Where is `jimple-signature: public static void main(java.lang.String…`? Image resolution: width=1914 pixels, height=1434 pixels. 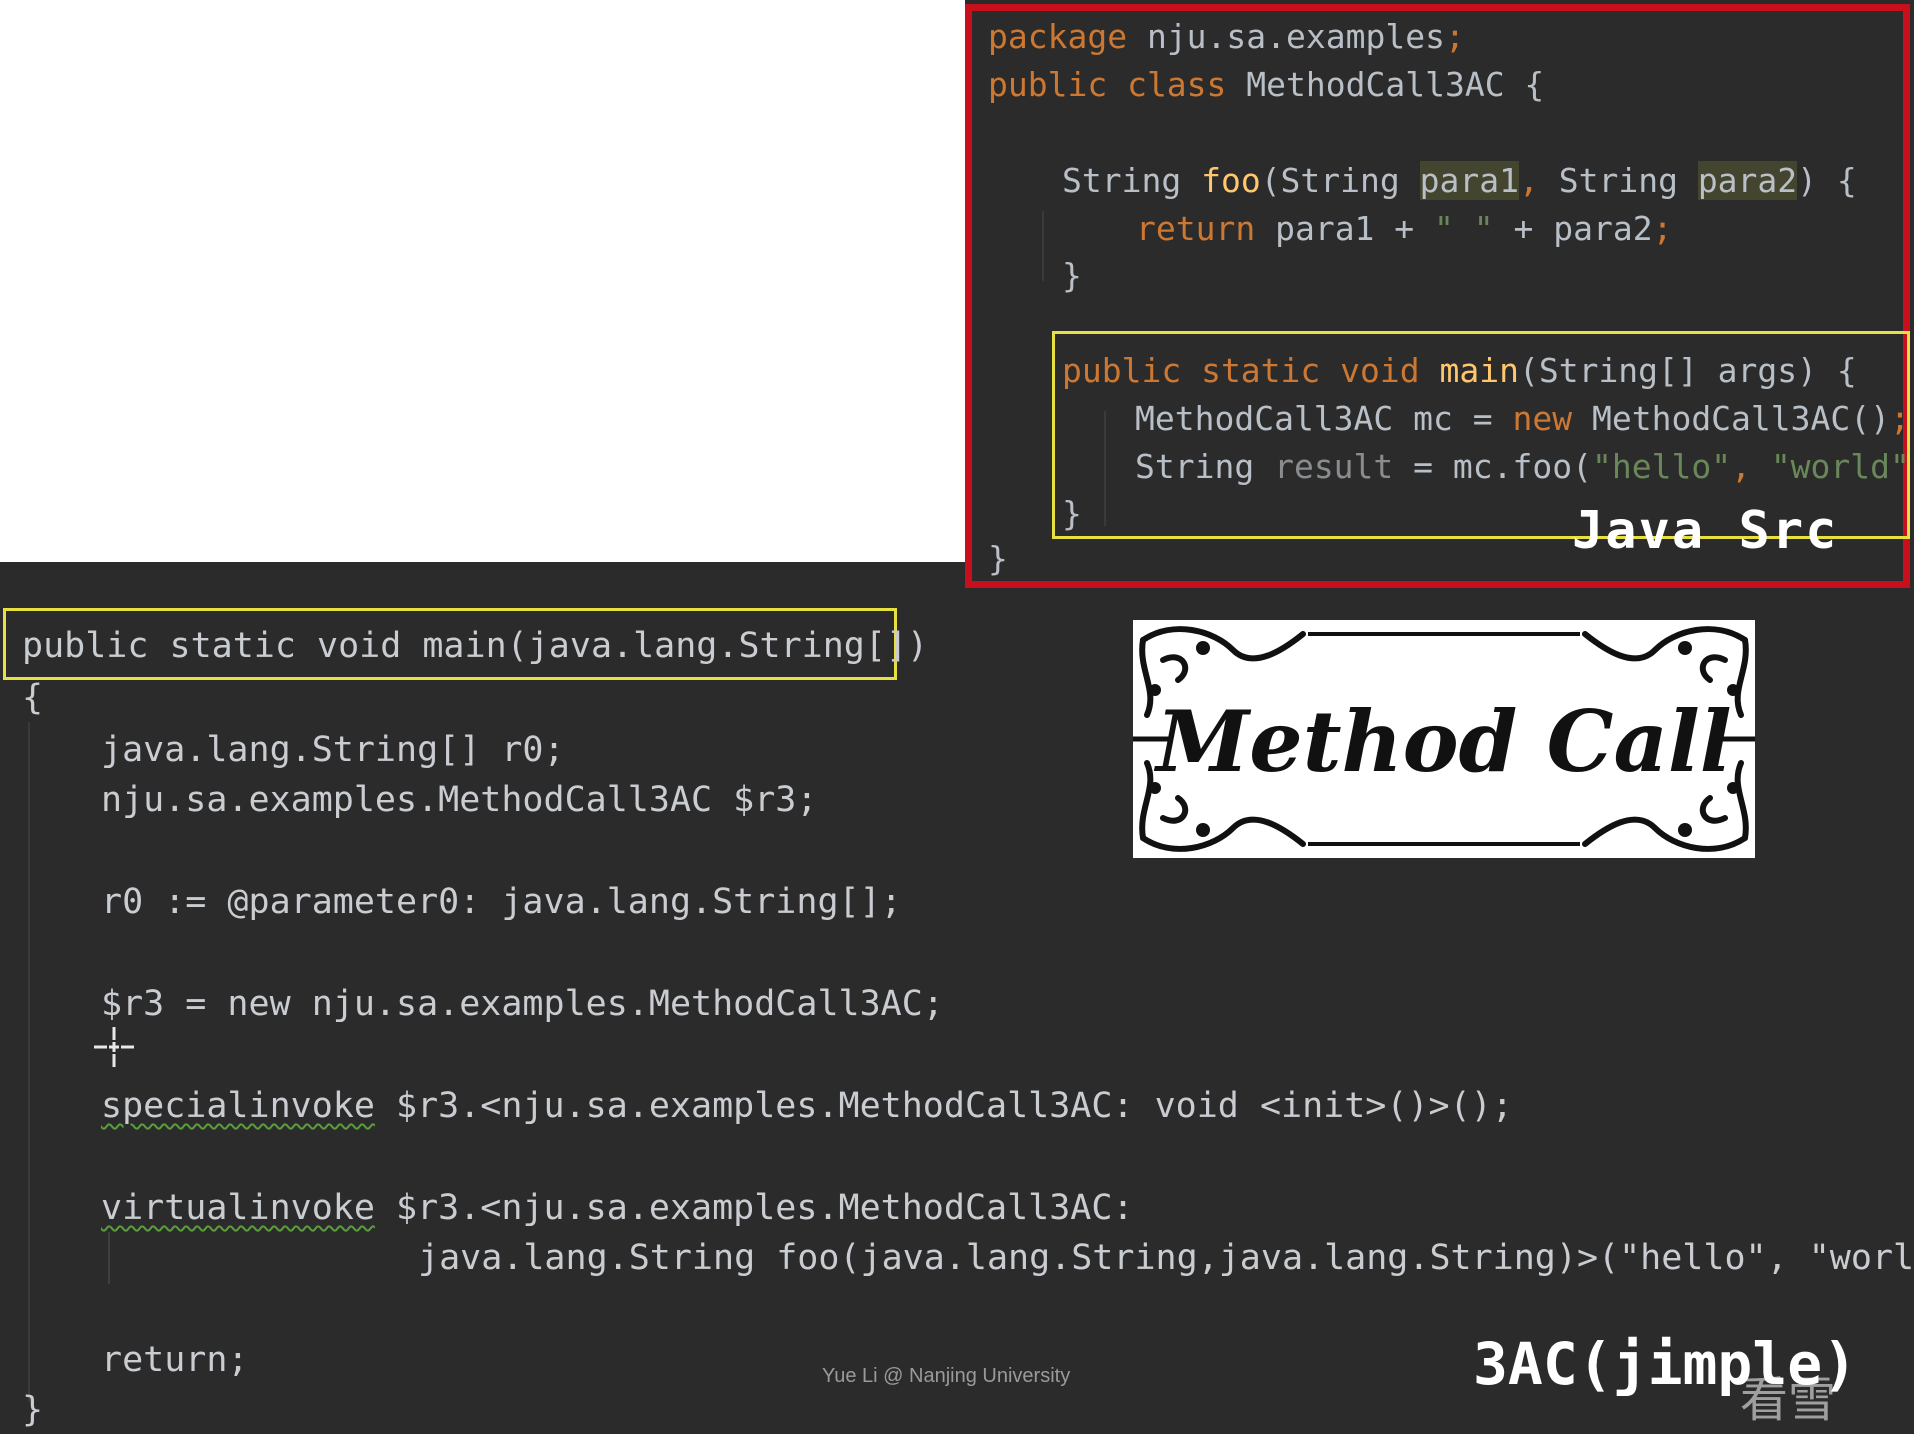 jimple-signature: public static void main(java.lang.String… is located at coordinates (475, 646).